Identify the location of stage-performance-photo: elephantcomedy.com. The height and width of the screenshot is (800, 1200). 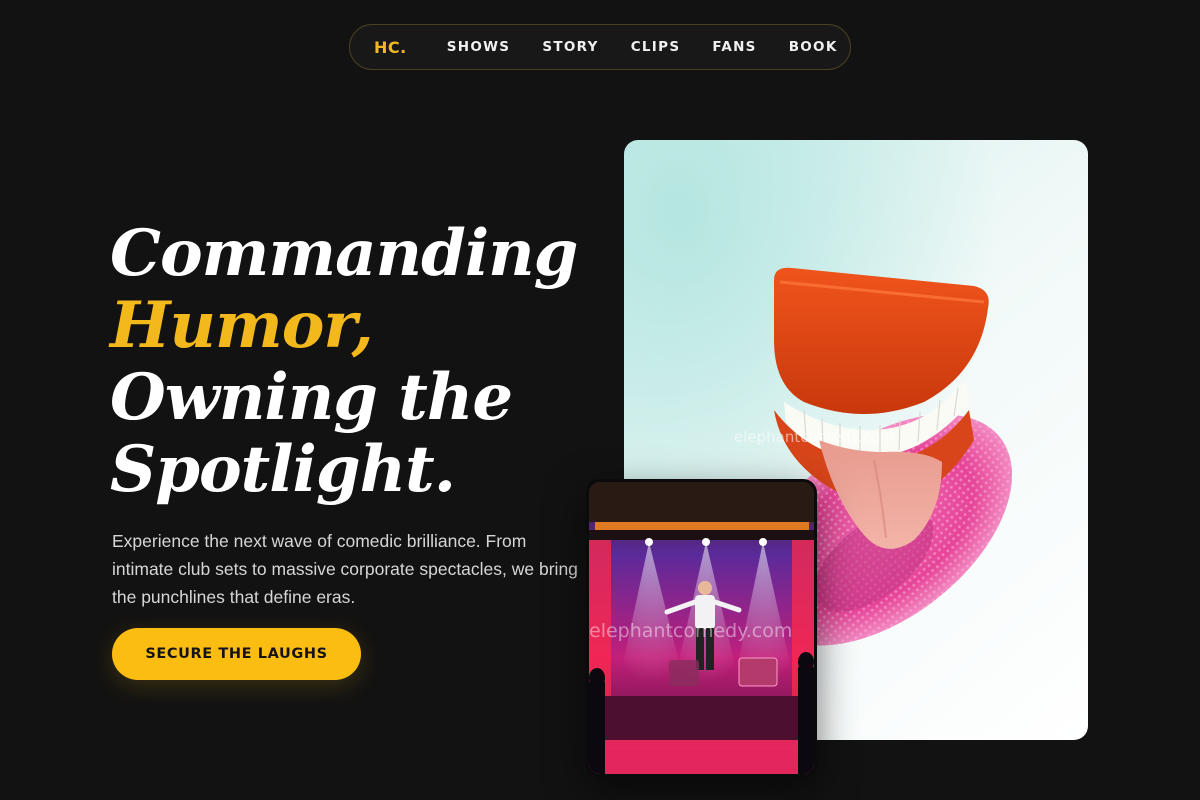
(701, 628).